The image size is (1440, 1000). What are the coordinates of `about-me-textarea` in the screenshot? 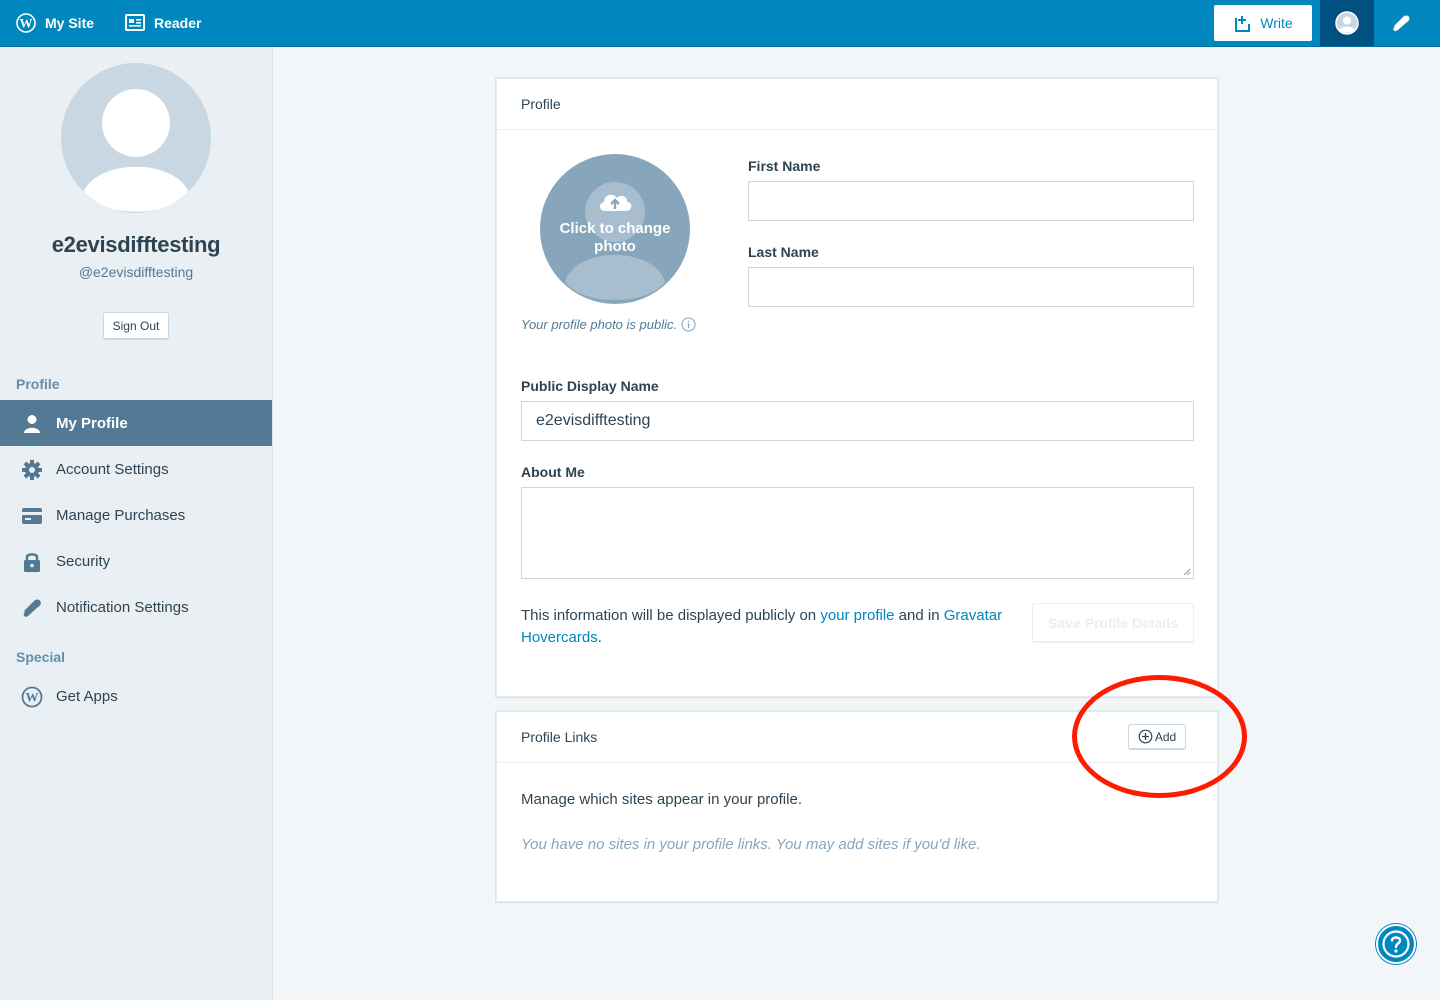 It's located at (857, 533).